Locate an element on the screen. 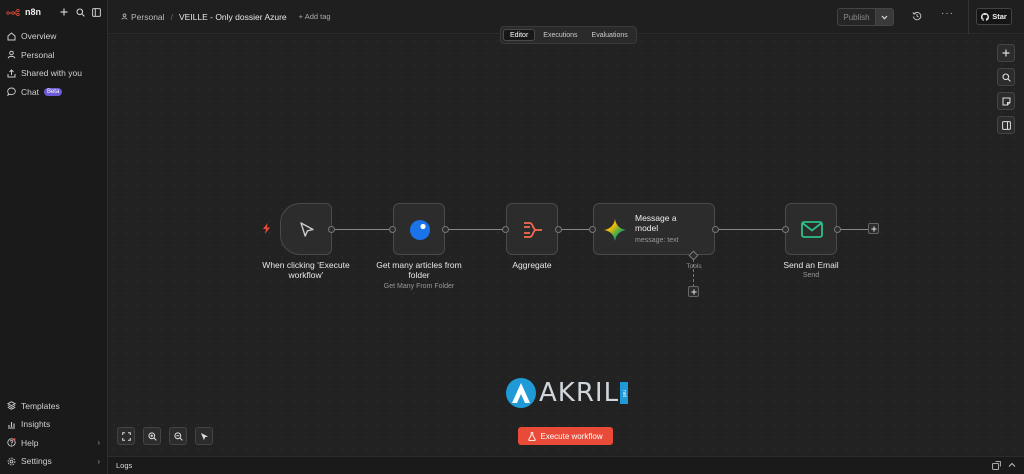 Image resolution: width=1024 pixels, height=474 pixels. add-tool-button is located at coordinates (693, 291).